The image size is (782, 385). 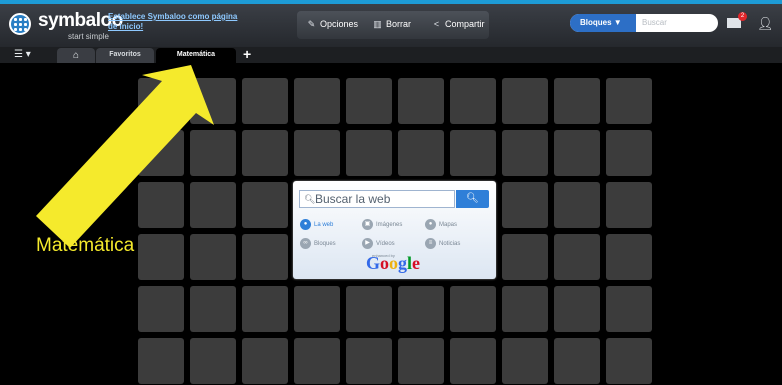 What do you see at coordinates (85, 245) in the screenshot?
I see `annotation-label: Matemática` at bounding box center [85, 245].